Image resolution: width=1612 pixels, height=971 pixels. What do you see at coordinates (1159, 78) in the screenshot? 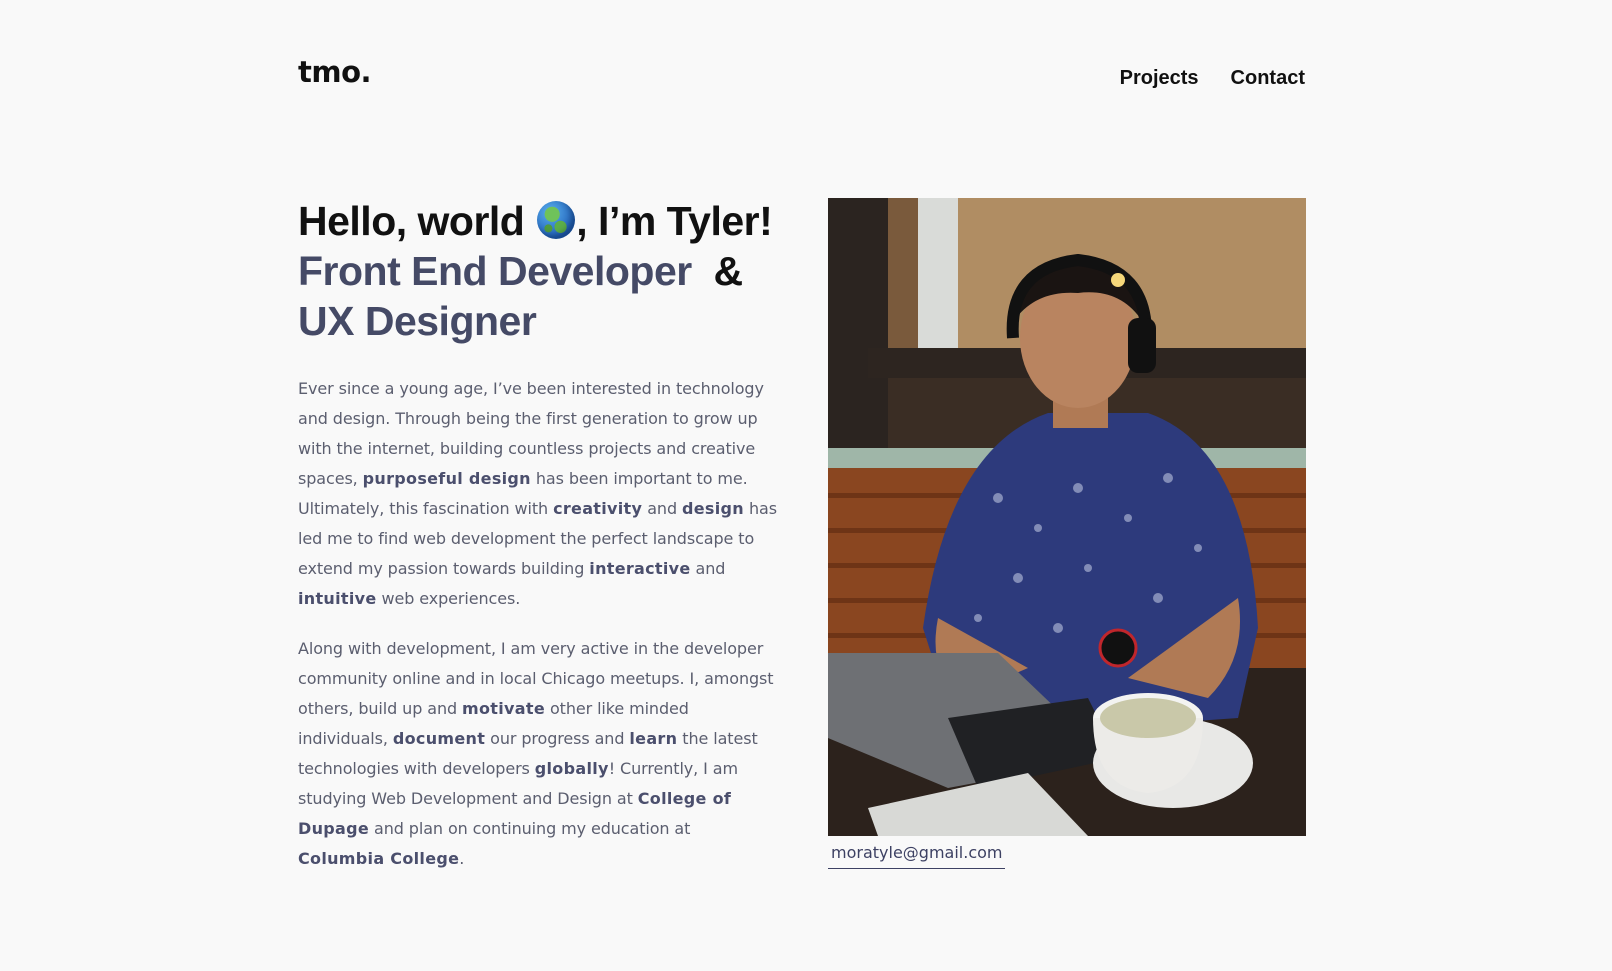
I see `nav-link-projects: Projects` at bounding box center [1159, 78].